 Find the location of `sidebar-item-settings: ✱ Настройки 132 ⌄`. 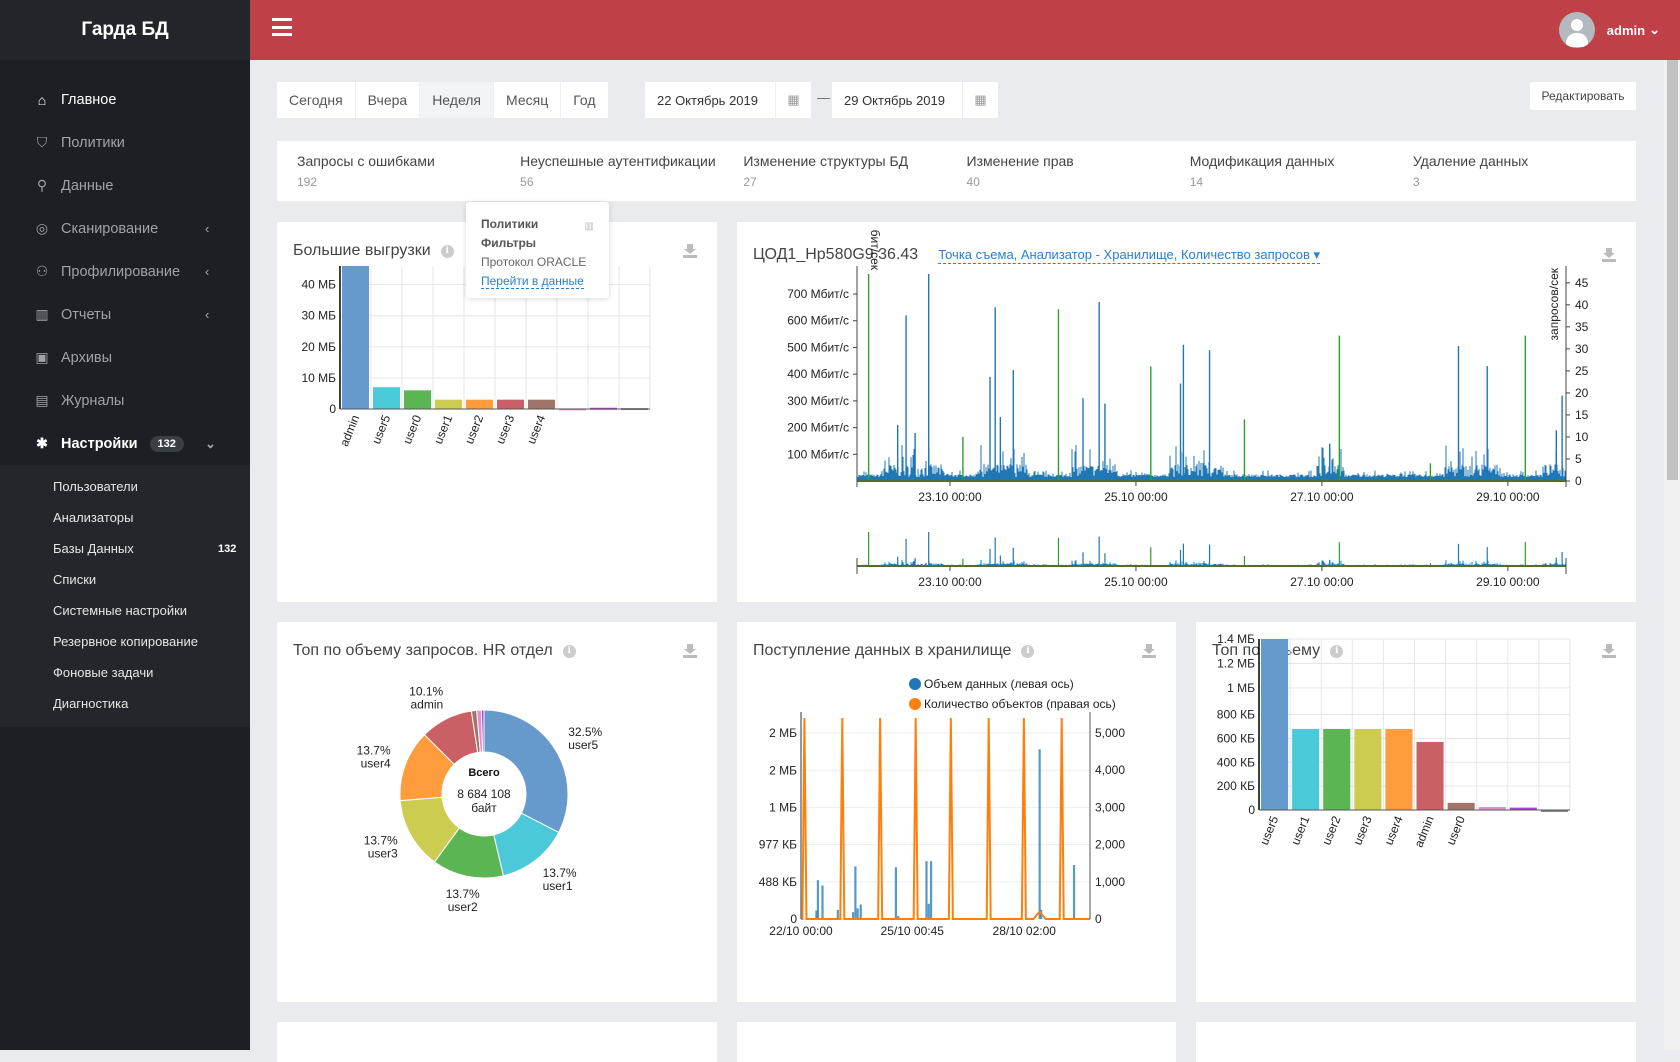

sidebar-item-settings: ✱ Настройки 132 ⌄ is located at coordinates (125, 443).